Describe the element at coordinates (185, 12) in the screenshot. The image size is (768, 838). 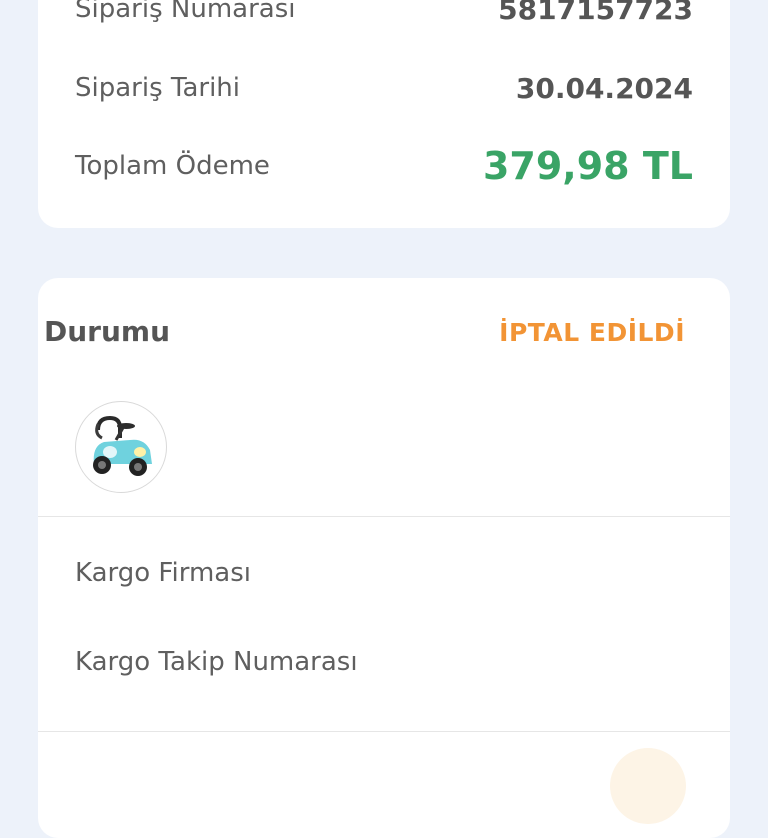
I see `order-number-label: Sipariş Numarası` at that location.